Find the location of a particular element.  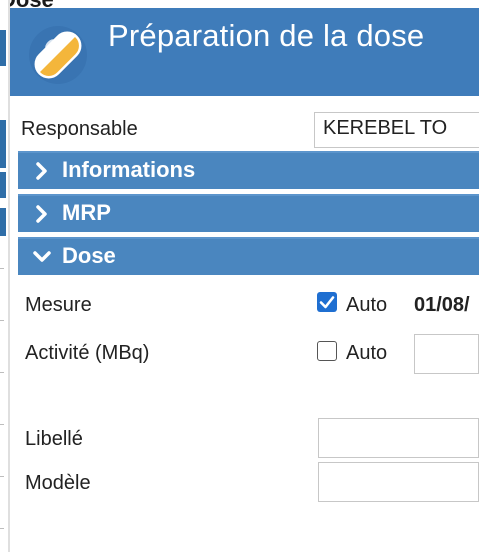

activite-auto-label: Auto is located at coordinates (367, 353).